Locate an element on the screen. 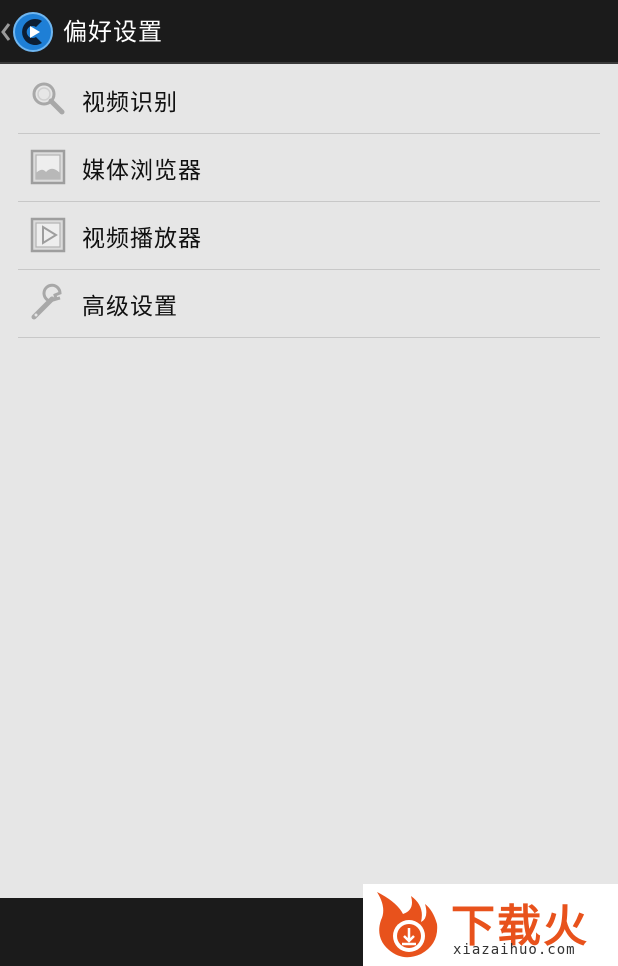 The image size is (618, 966). menu-item-label: 视频识别 is located at coordinates (130, 102).